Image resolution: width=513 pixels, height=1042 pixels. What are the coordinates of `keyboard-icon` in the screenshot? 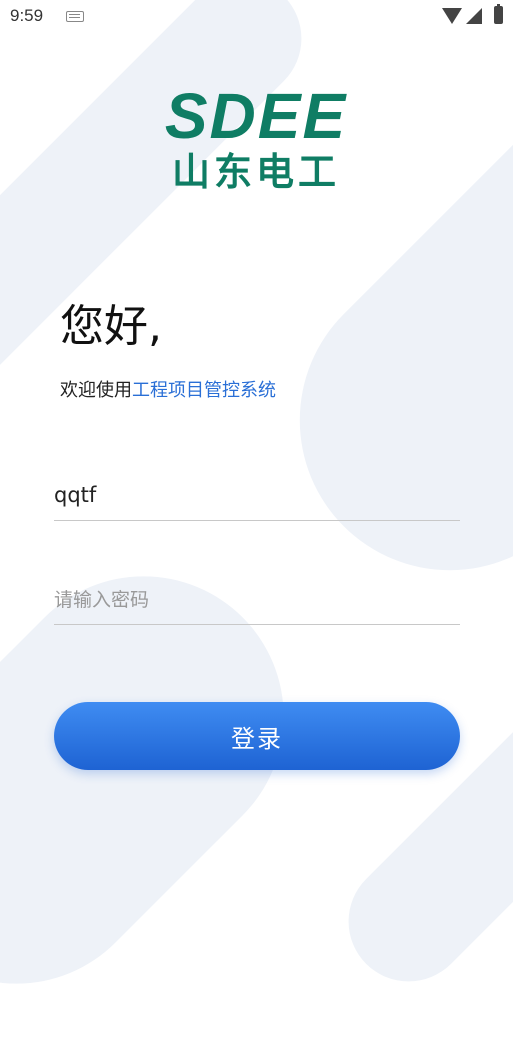 It's located at (75, 16).